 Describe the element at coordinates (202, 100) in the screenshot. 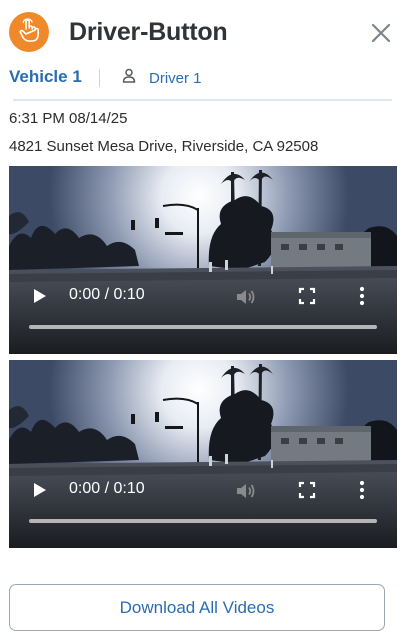

I see `tabs-underline` at that location.